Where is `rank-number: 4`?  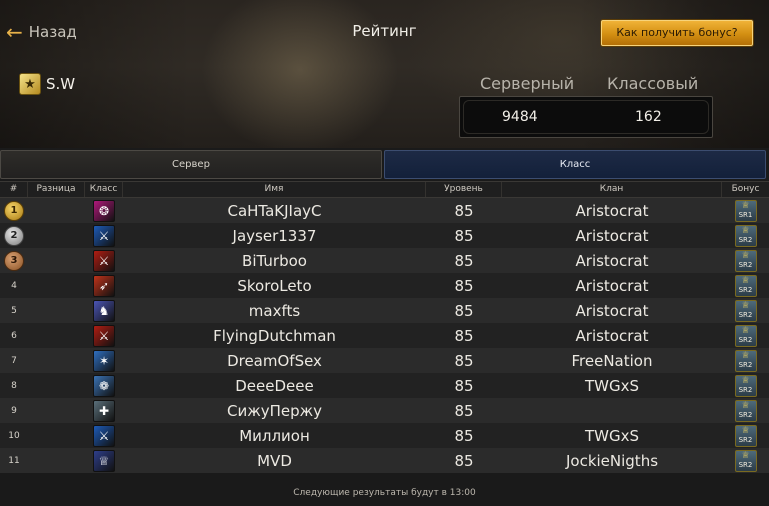 rank-number: 4 is located at coordinates (14, 285).